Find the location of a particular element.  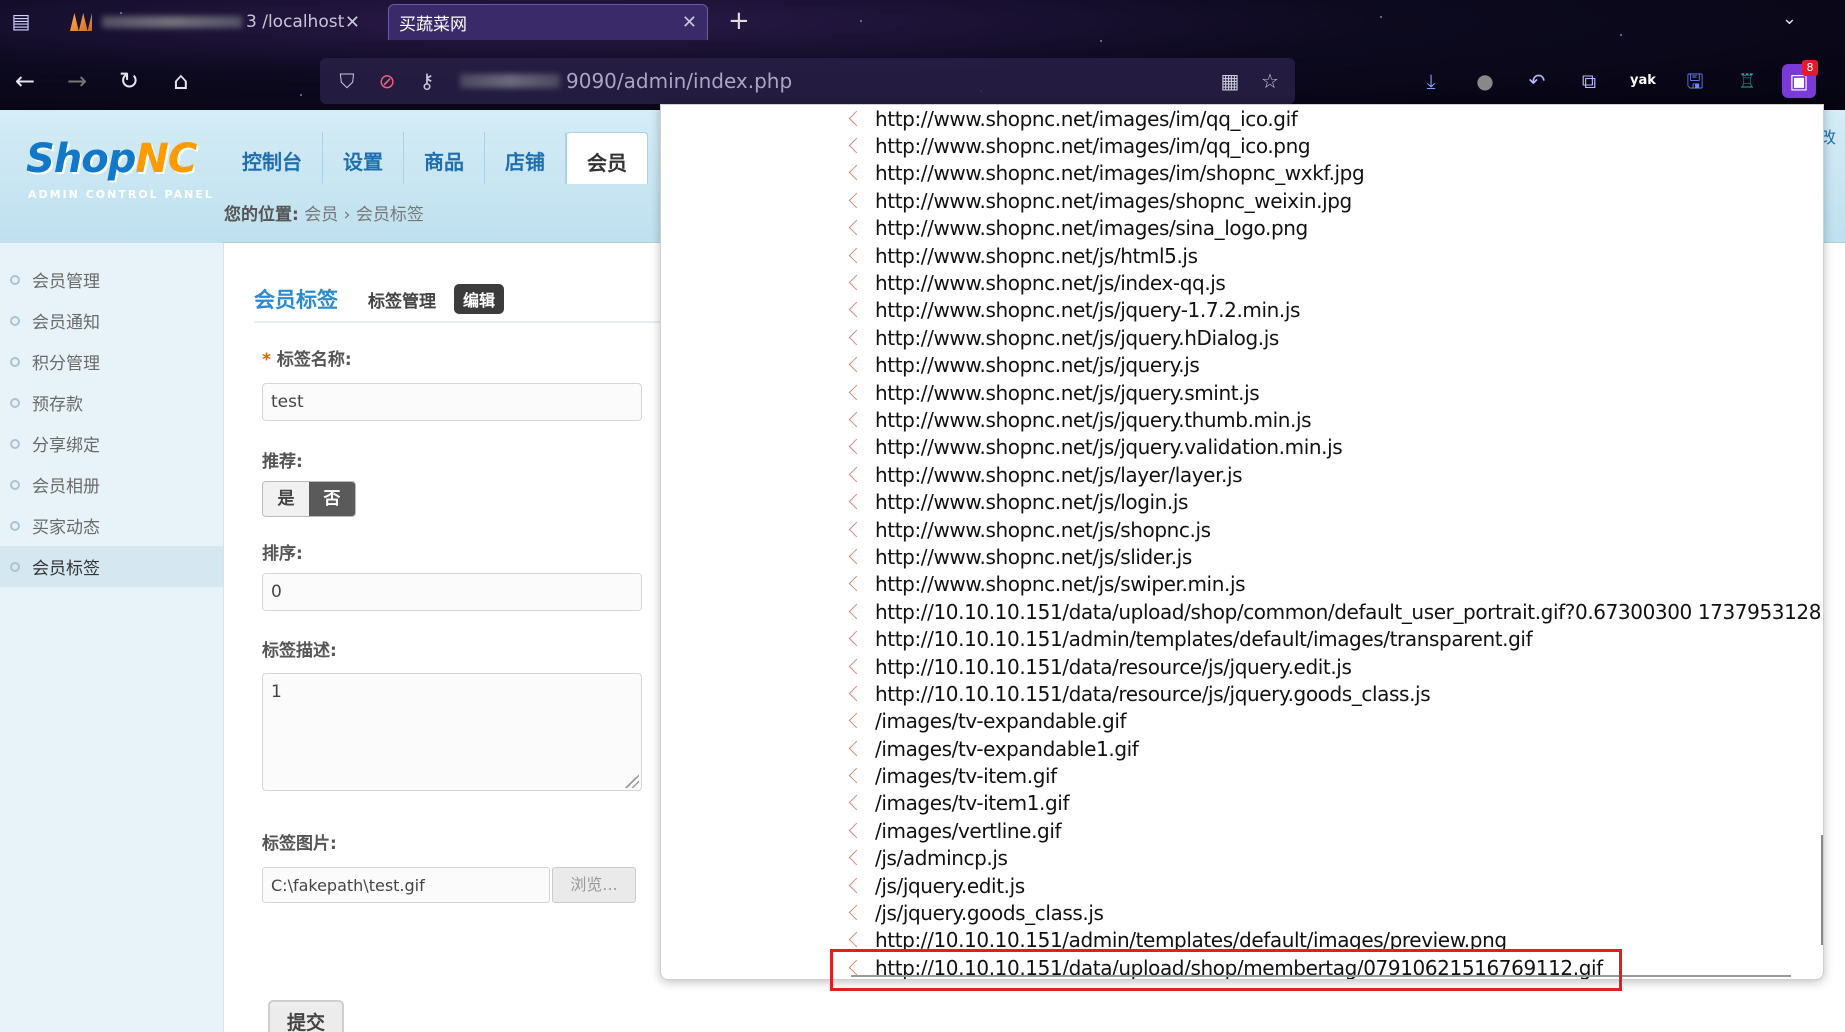

scrollbar is located at coordinates (1822, 890).